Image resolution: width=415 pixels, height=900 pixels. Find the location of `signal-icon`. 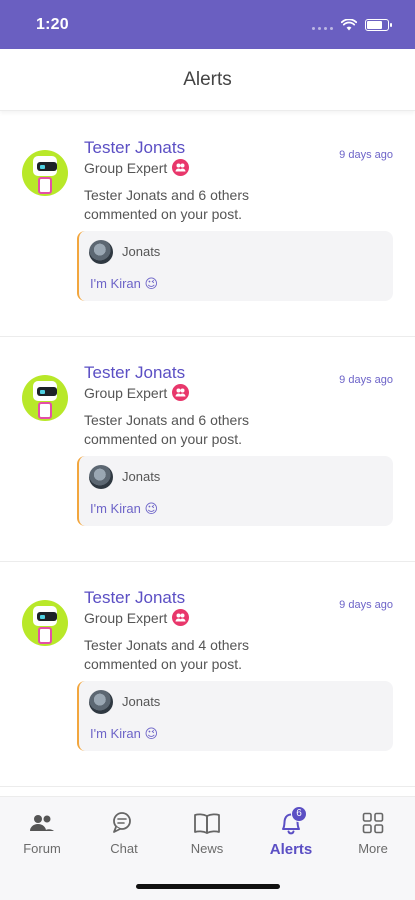

signal-icon is located at coordinates (322, 25).